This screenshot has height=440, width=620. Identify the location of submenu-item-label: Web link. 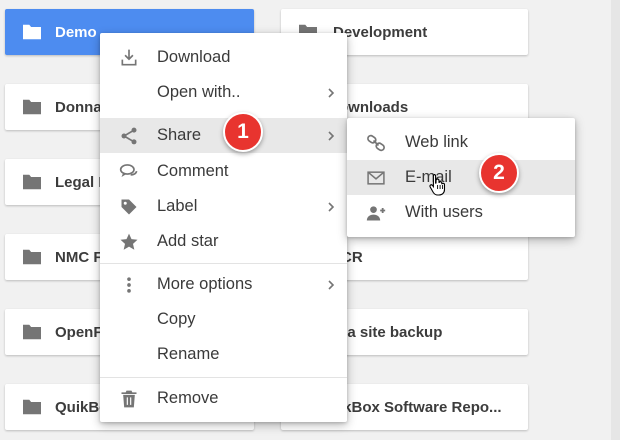
(436, 142).